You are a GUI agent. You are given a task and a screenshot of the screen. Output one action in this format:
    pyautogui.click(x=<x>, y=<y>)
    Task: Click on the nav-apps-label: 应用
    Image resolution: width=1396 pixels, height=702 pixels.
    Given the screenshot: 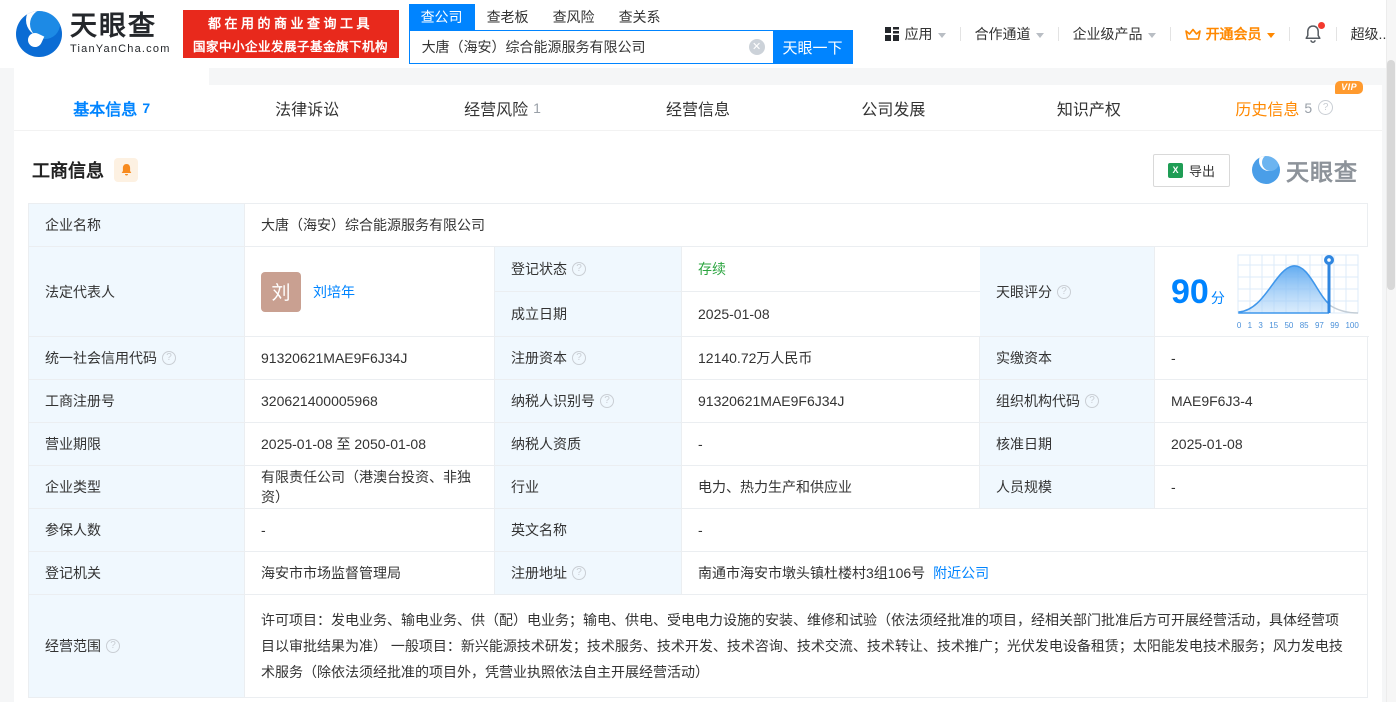 What is the action you would take?
    pyautogui.click(x=918, y=34)
    